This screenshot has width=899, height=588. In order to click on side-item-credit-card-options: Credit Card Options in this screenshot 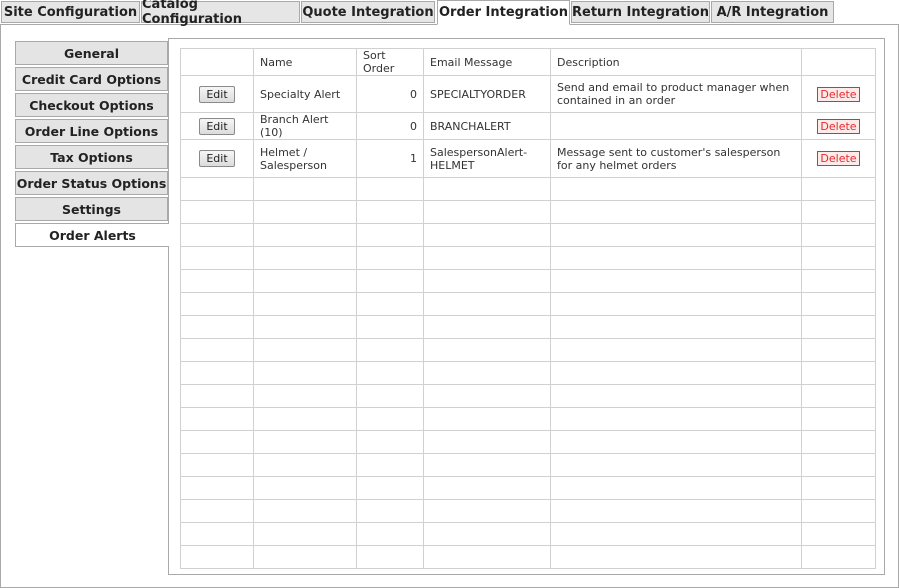, I will do `click(91, 79)`.